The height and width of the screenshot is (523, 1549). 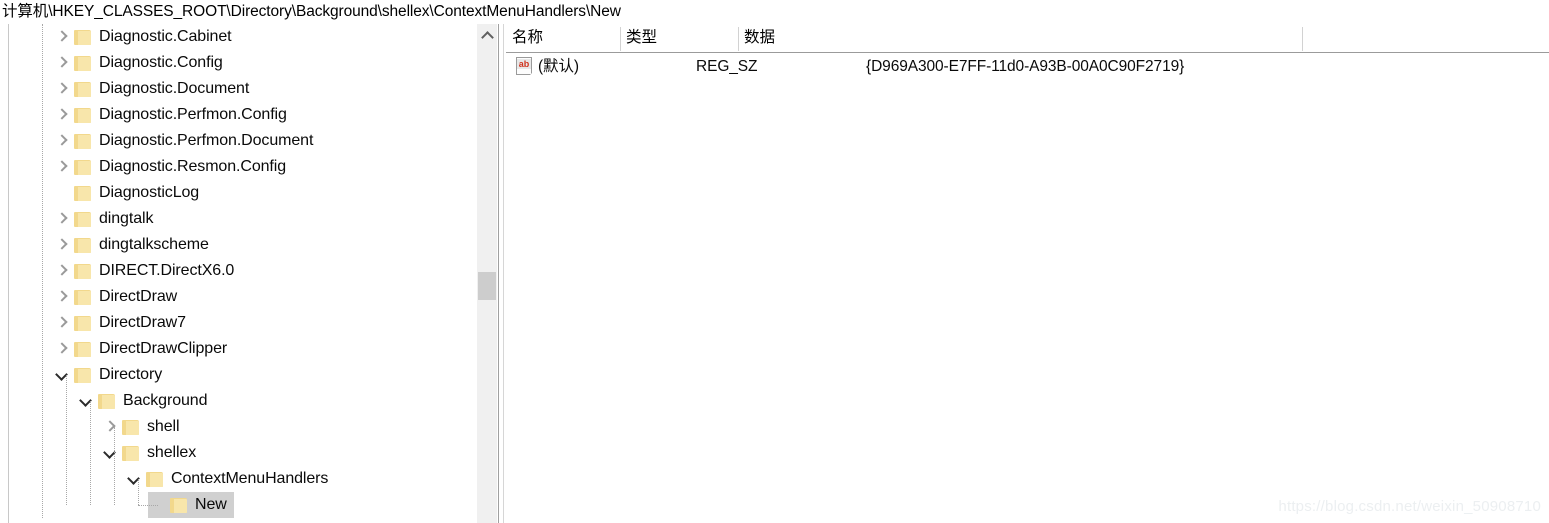 What do you see at coordinates (143, 427) in the screenshot?
I see `tree-item-content: shell` at bounding box center [143, 427].